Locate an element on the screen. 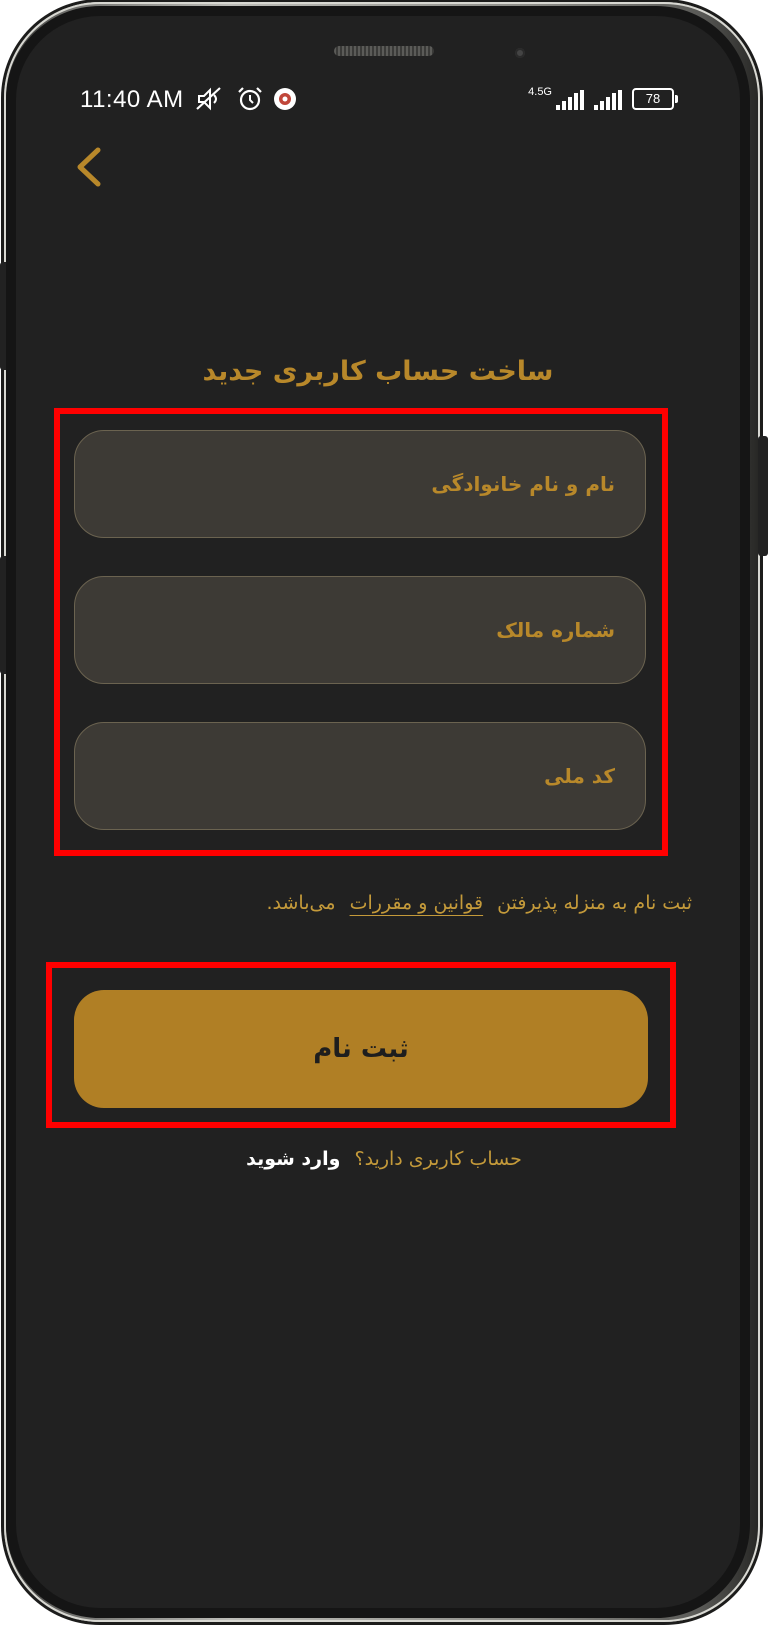 This screenshot has width=768, height=1626. battery-icon: 78 is located at coordinates (655, 99).